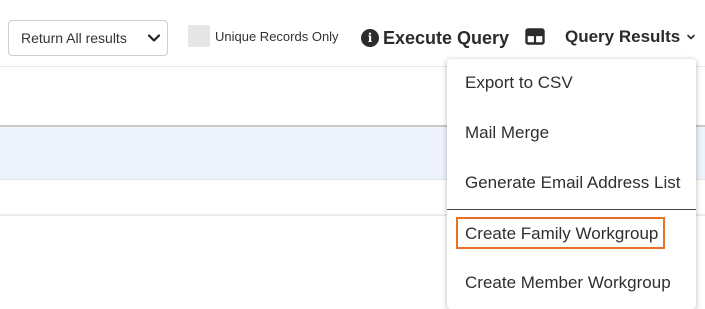 Image resolution: width=705 pixels, height=309 pixels. What do you see at coordinates (370, 38) in the screenshot?
I see `info-icon: i` at bounding box center [370, 38].